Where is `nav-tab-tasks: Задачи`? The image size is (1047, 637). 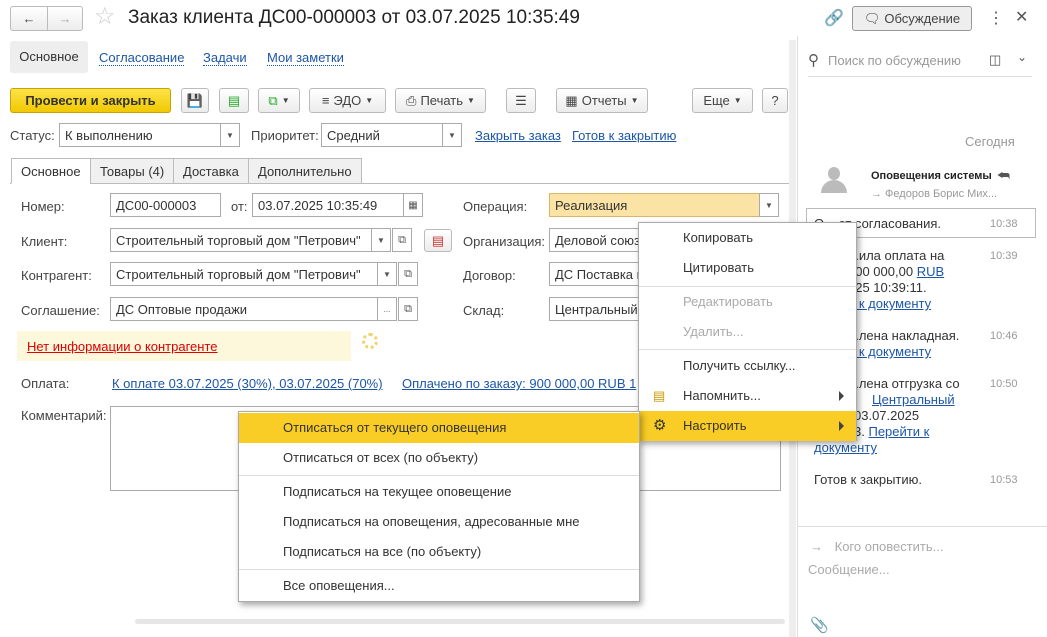
nav-tab-tasks: Задачи is located at coordinates (225, 58).